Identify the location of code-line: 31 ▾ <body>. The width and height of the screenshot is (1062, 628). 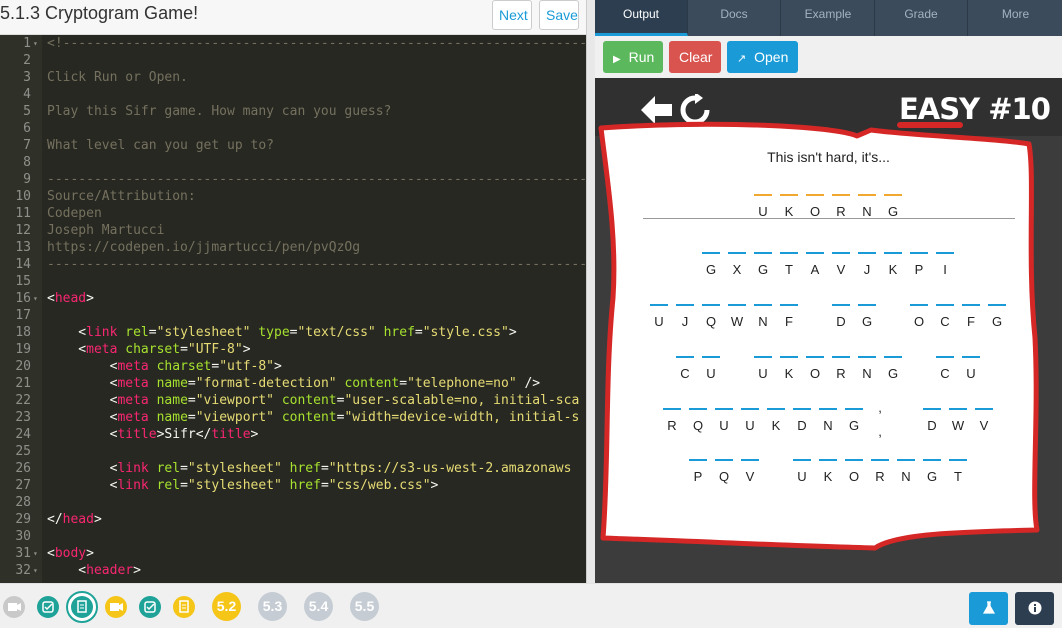
(293, 553).